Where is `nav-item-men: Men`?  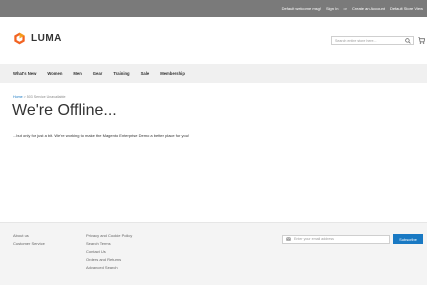
nav-item-men: Men is located at coordinates (77, 73).